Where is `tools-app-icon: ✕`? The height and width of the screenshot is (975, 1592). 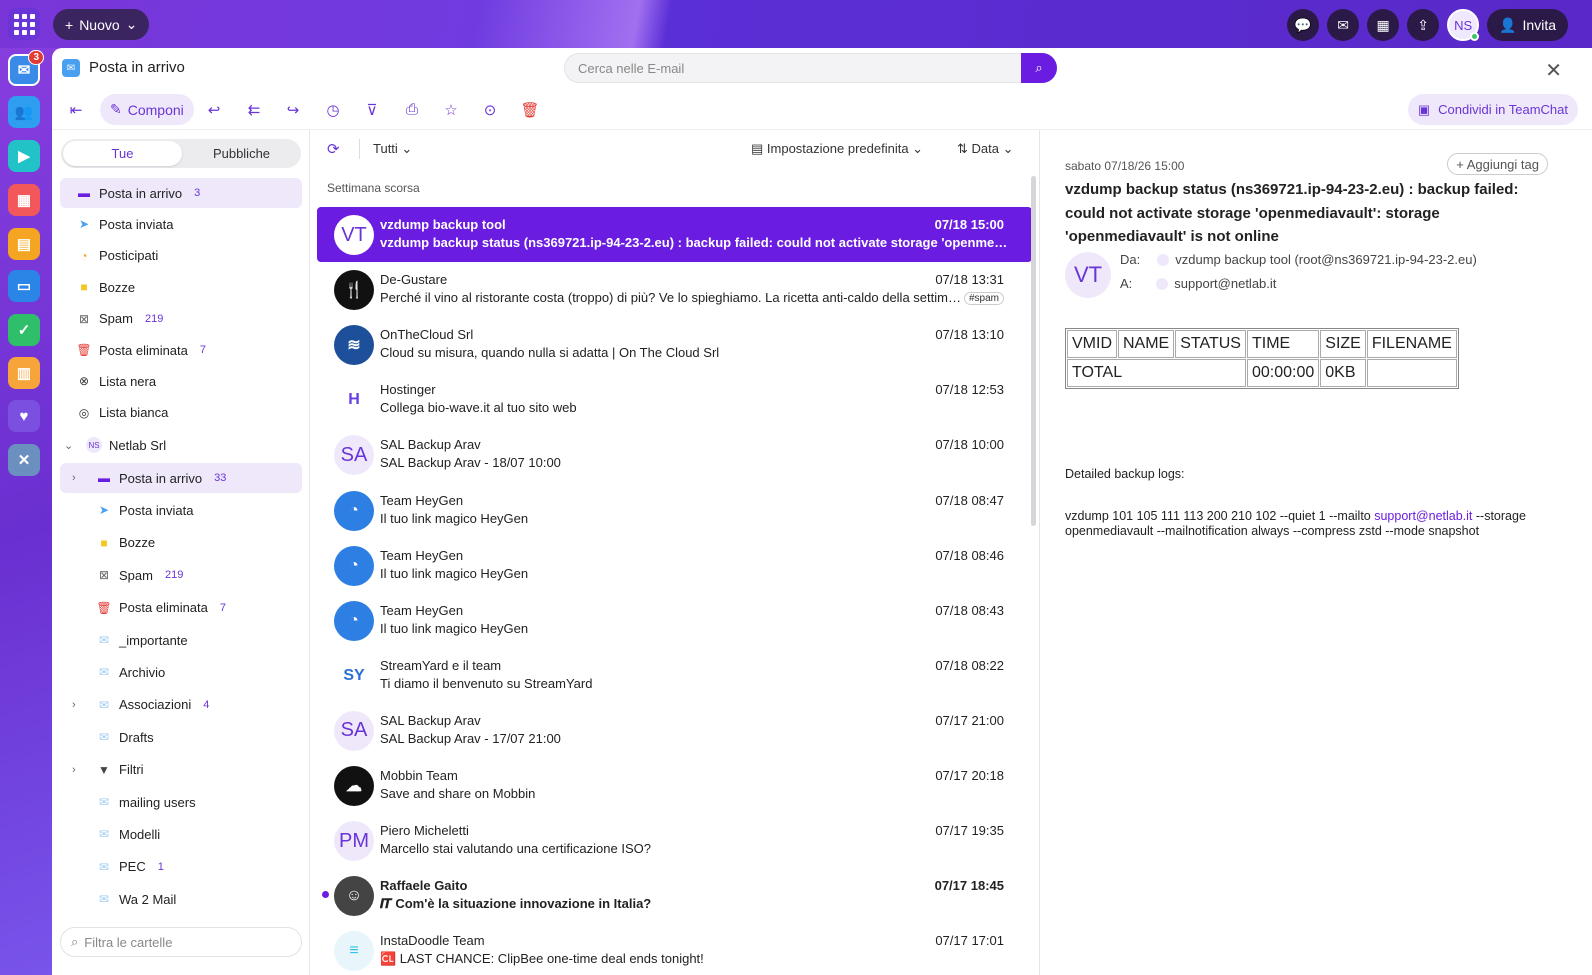
tools-app-icon: ✕ is located at coordinates (24, 460).